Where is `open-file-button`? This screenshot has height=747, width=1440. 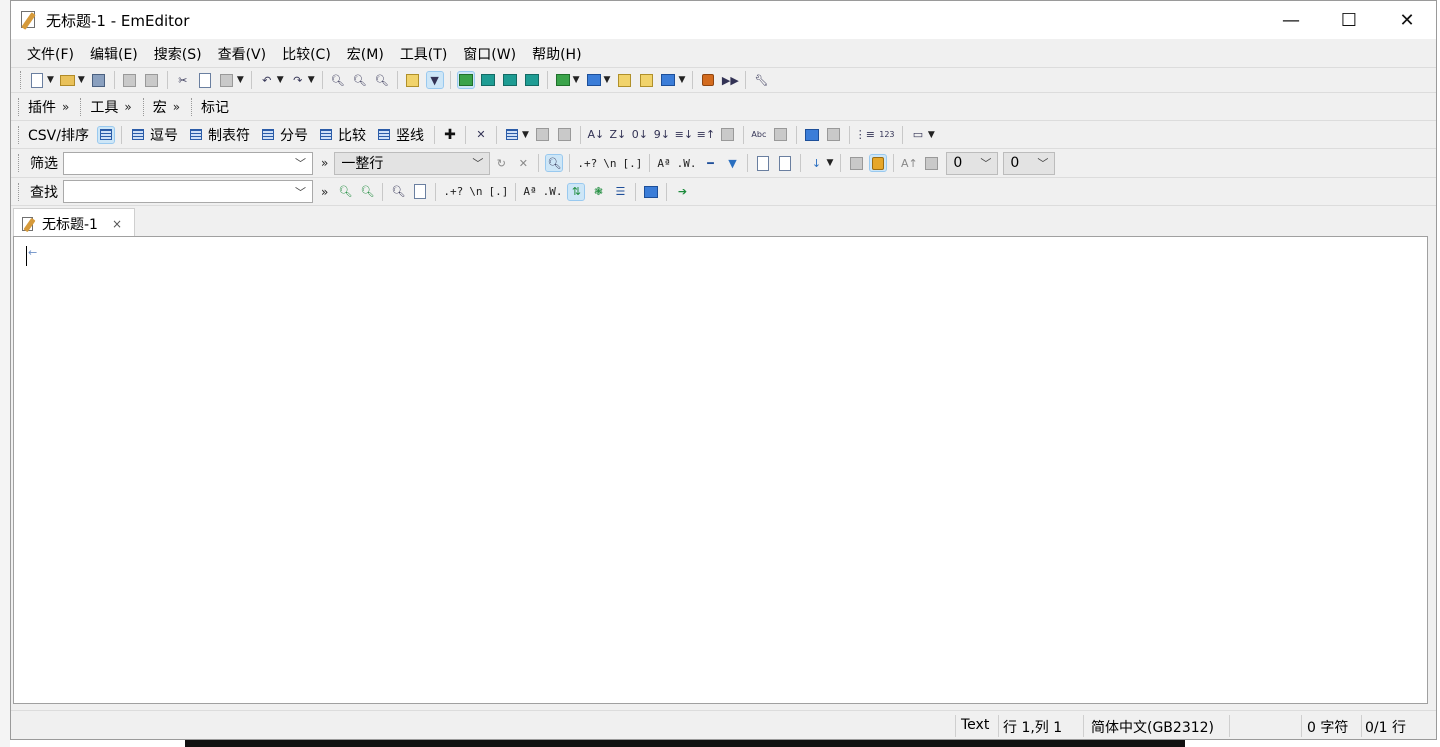 open-file-button is located at coordinates (68, 80).